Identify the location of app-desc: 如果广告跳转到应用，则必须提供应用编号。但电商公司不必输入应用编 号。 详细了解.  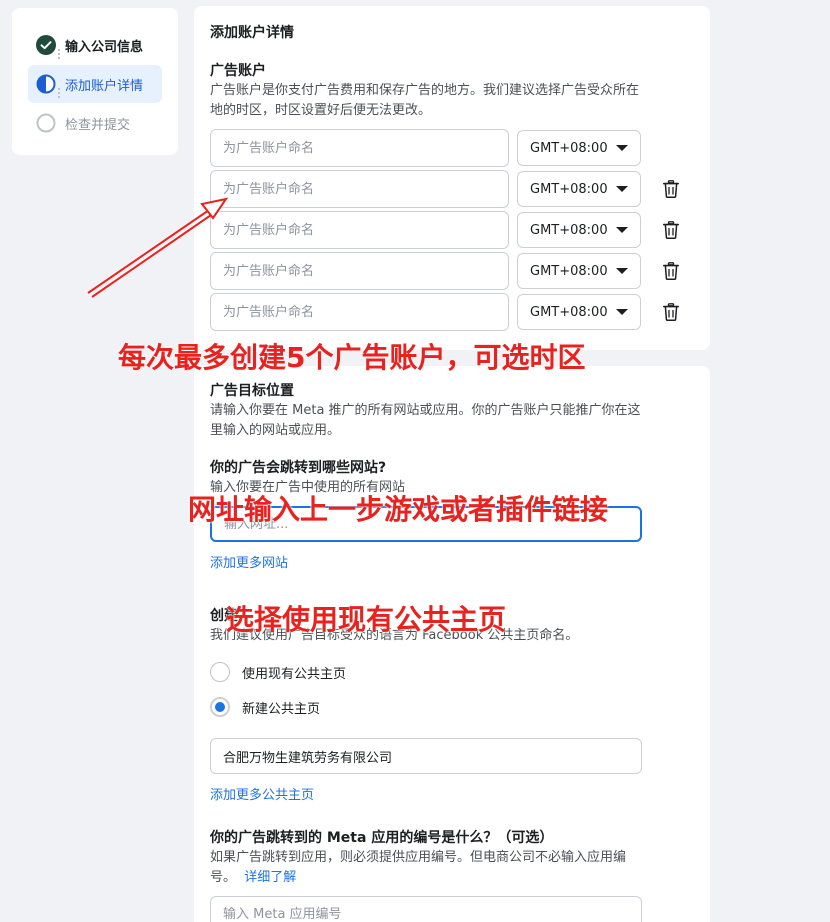
(452, 868).